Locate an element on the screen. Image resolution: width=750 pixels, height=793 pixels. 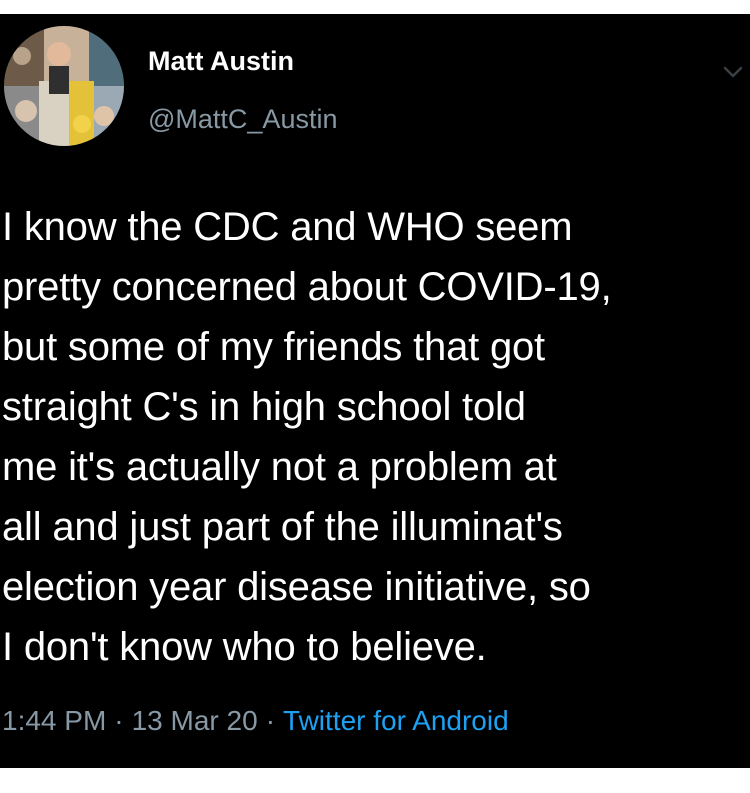
tweet-date: 13 Mar 20 is located at coordinates (195, 720).